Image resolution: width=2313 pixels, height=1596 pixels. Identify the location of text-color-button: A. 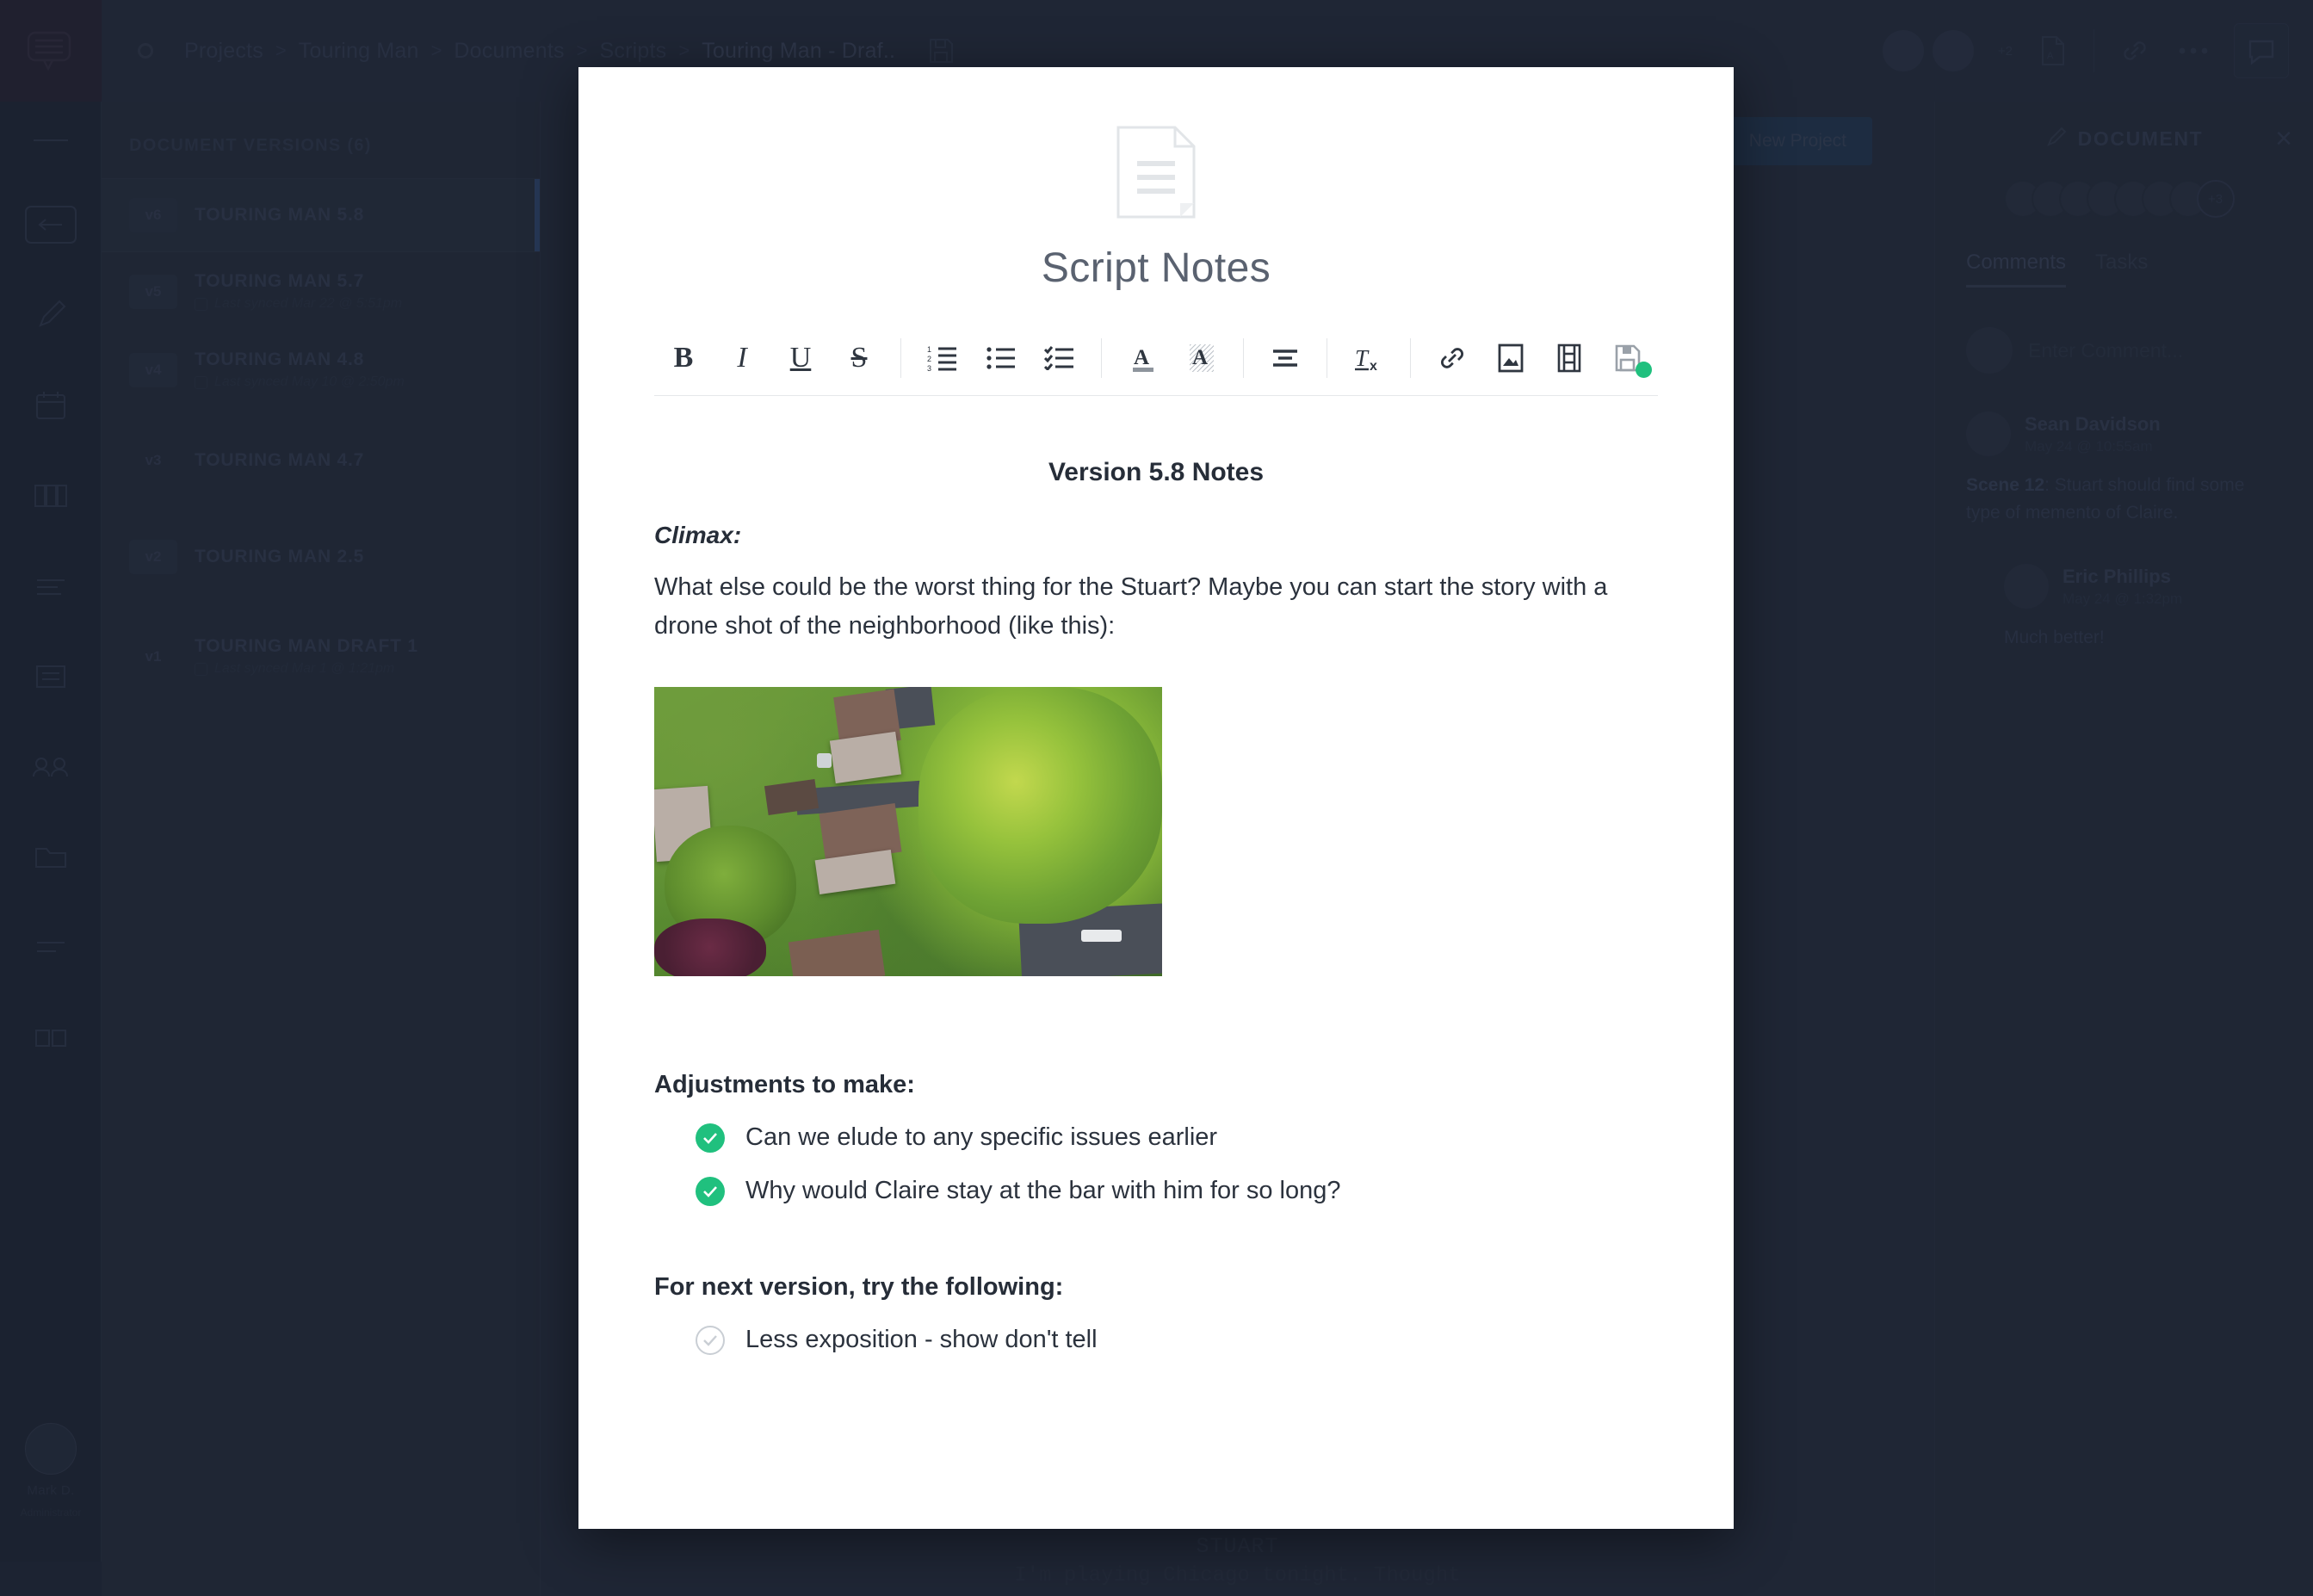
(1143, 358).